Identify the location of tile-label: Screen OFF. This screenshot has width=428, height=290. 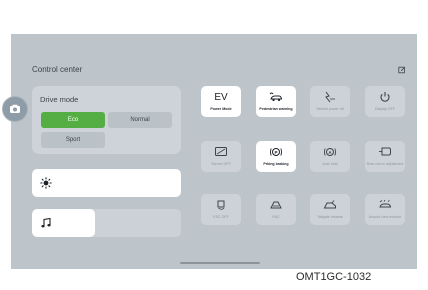
(221, 164).